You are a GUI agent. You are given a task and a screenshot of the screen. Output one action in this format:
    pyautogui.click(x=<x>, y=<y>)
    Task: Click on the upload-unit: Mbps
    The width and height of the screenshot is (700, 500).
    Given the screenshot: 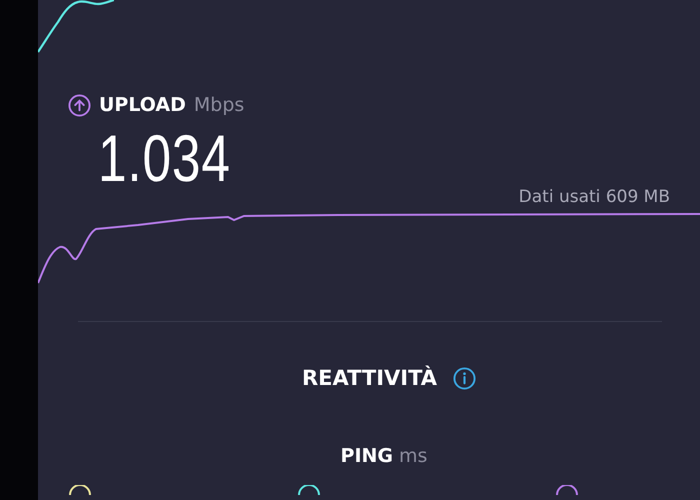 What is the action you would take?
    pyautogui.click(x=219, y=105)
    